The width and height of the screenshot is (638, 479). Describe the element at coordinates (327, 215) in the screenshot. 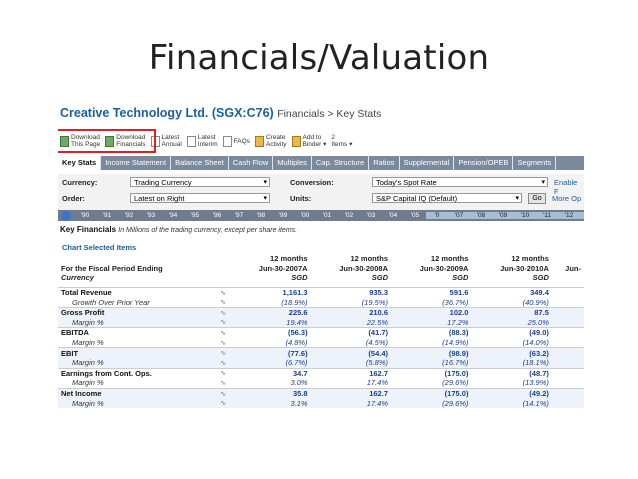

I see `year-11: '01` at that location.